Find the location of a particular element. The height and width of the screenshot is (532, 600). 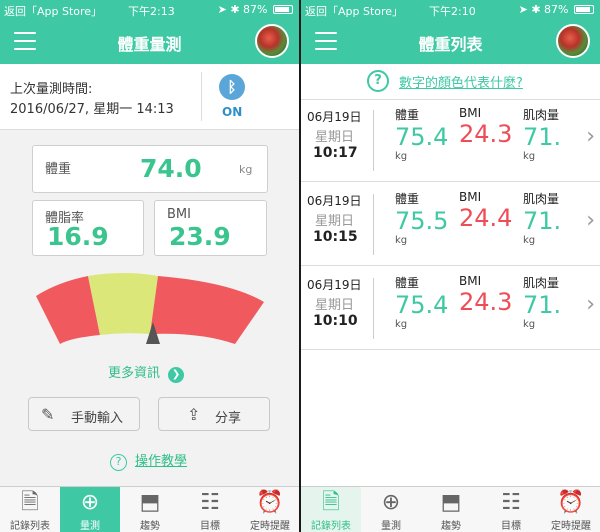

gauge-segment-right is located at coordinates (207, 310).